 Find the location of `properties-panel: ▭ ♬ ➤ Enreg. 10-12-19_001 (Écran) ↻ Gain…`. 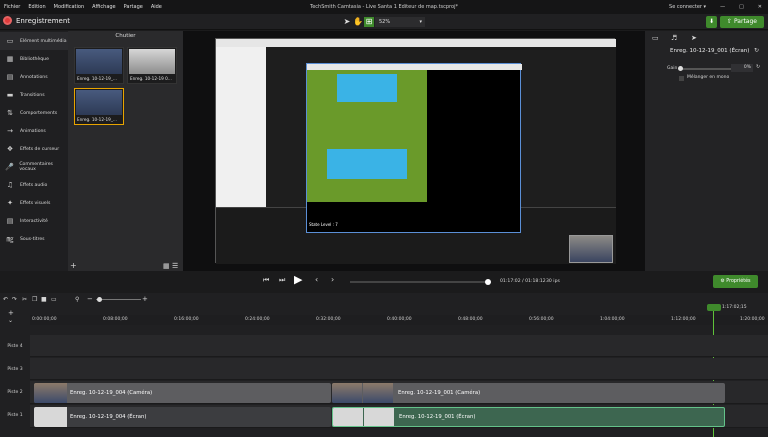

properties-panel: ▭ ♬ ➤ Enreg. 10-12-19_001 (Écran) ↻ Gain… is located at coordinates (706, 151).